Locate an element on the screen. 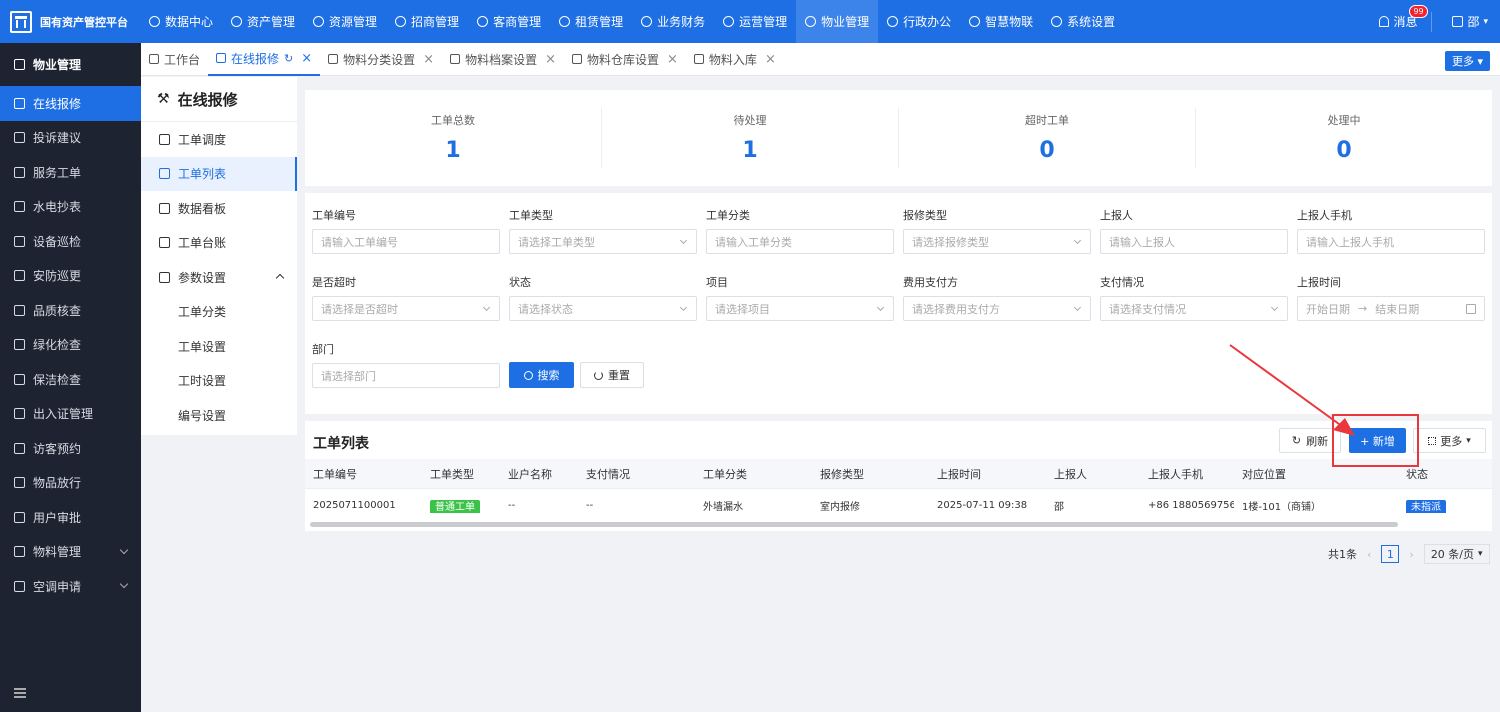 The height and width of the screenshot is (712, 1500). sidebar-item-ac-request: 空调申请 is located at coordinates (70, 586).